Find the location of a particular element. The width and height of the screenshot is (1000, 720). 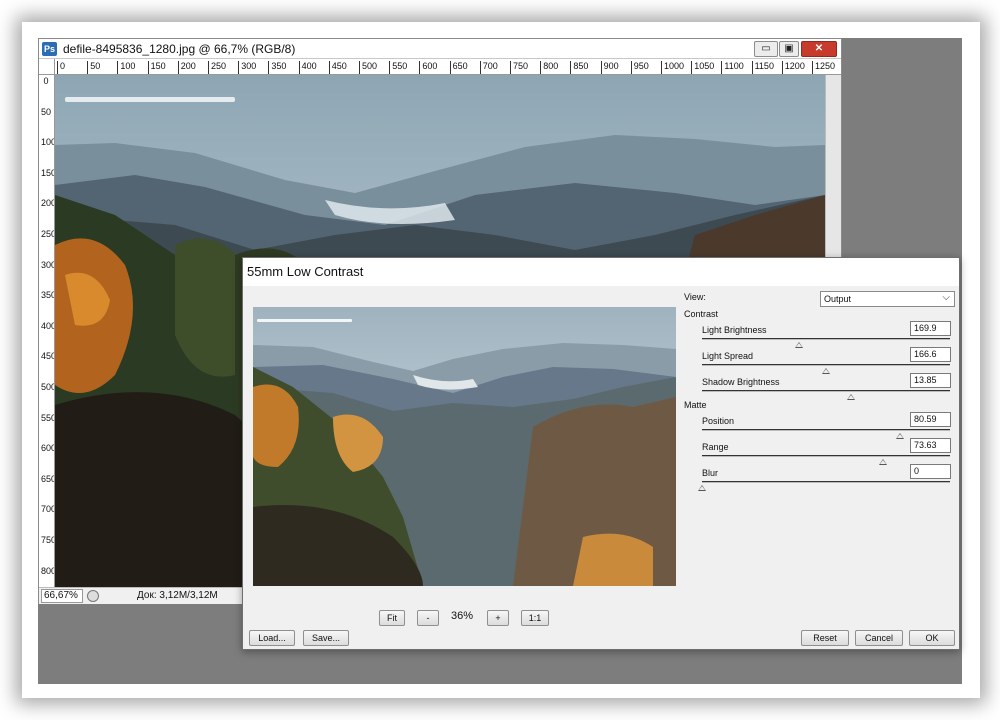

ruler-v-tick: 50 is located at coordinates (46, 111).